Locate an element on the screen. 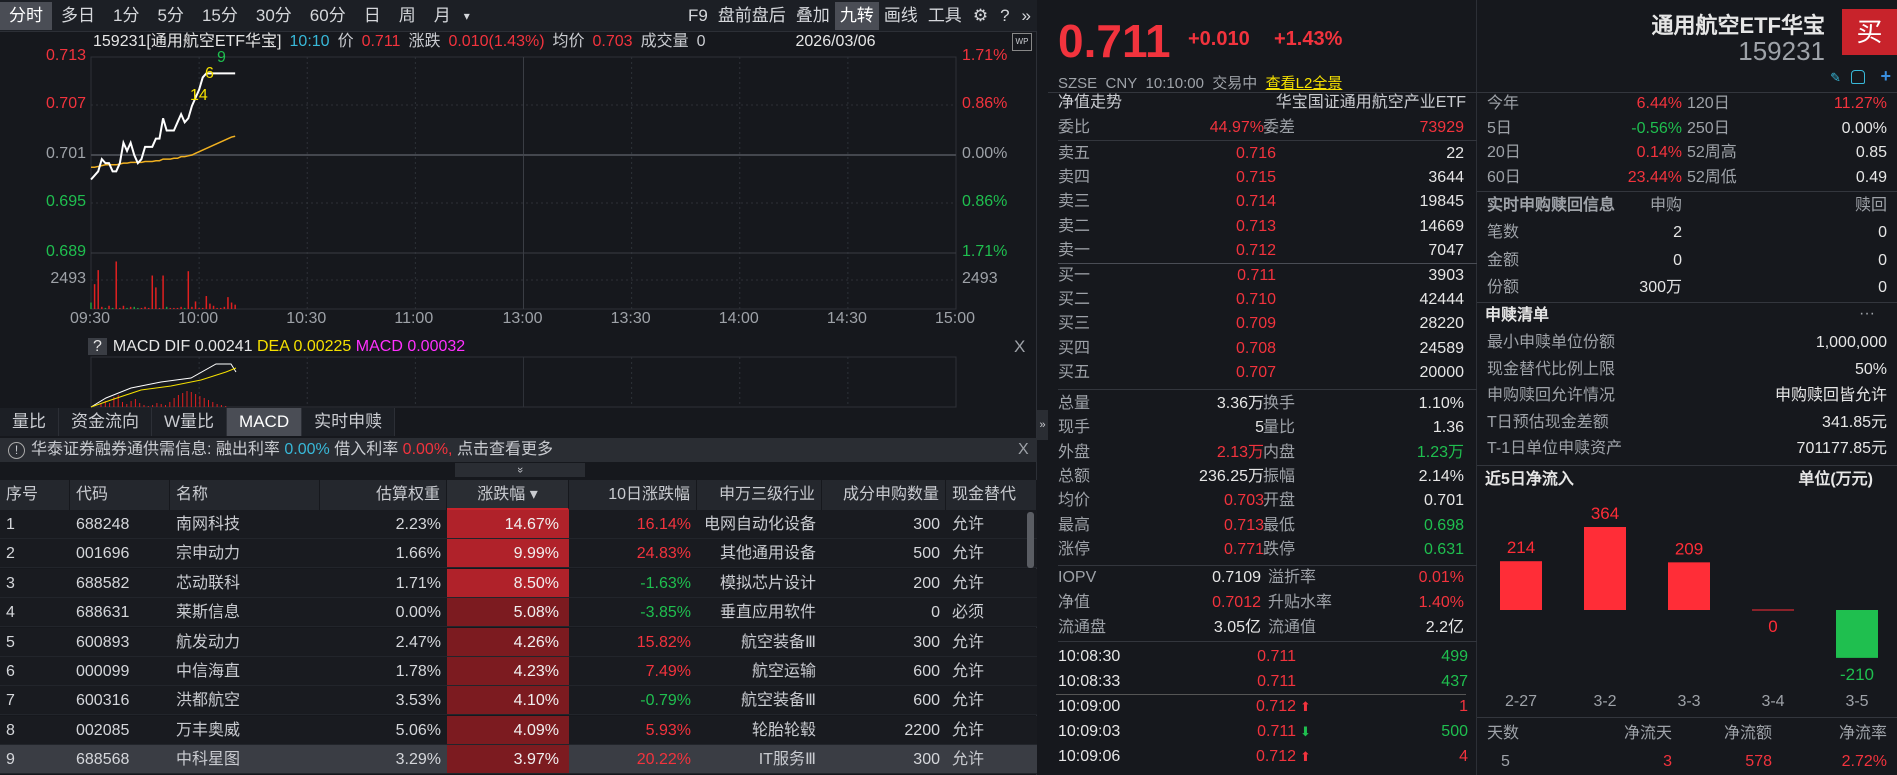  help-icon: ? is located at coordinates (97, 346).